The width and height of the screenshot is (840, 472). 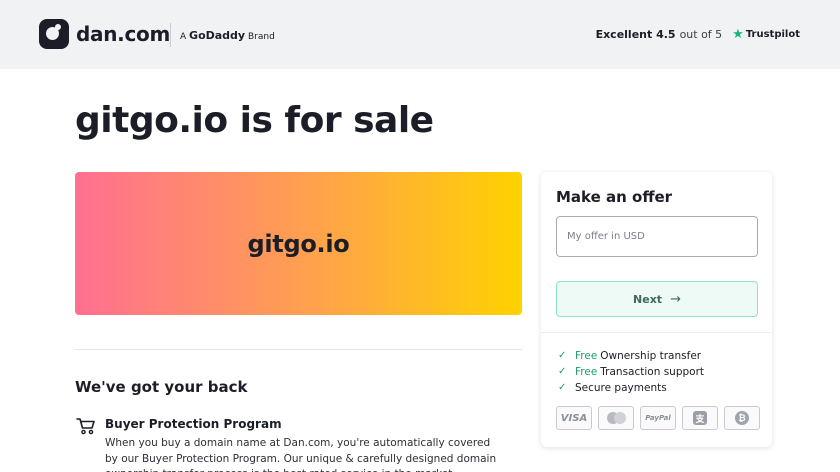 I want to click on visa-icon: VISA, so click(x=574, y=418).